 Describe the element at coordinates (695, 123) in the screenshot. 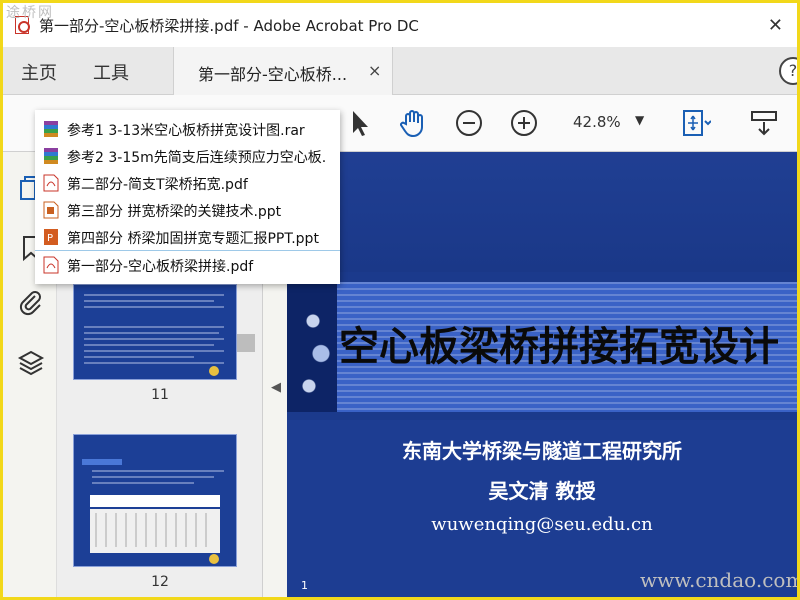

I see `fit-page-icon` at that location.